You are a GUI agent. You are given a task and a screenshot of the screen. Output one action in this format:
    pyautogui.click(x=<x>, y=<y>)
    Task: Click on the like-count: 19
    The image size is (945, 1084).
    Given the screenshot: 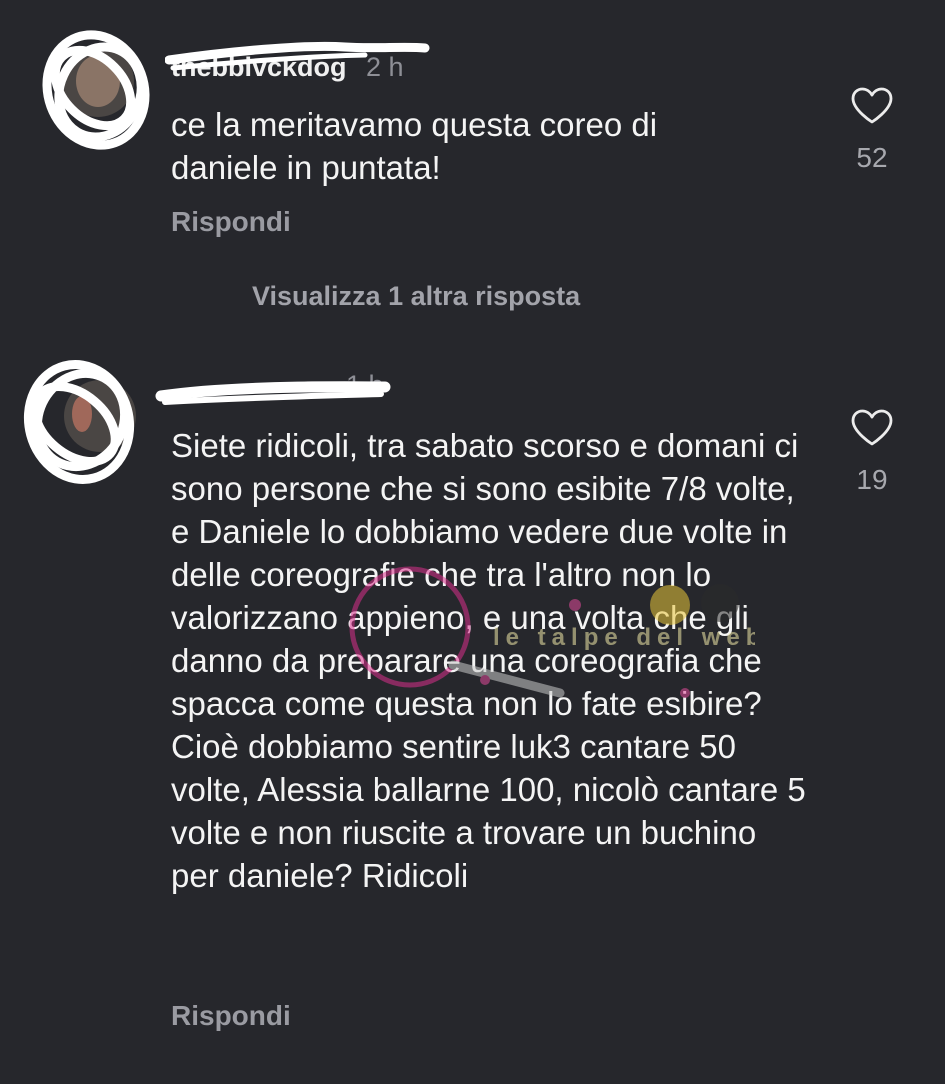 What is the action you would take?
    pyautogui.click(x=872, y=479)
    